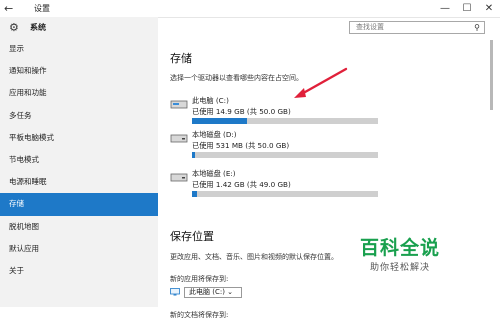 This screenshot has width=500, height=320. Describe the element at coordinates (318, 150) in the screenshot. I see `drive-d: 本地磁盘 (D:) 已使用 531 MB (共 50.0 GB)` at that location.